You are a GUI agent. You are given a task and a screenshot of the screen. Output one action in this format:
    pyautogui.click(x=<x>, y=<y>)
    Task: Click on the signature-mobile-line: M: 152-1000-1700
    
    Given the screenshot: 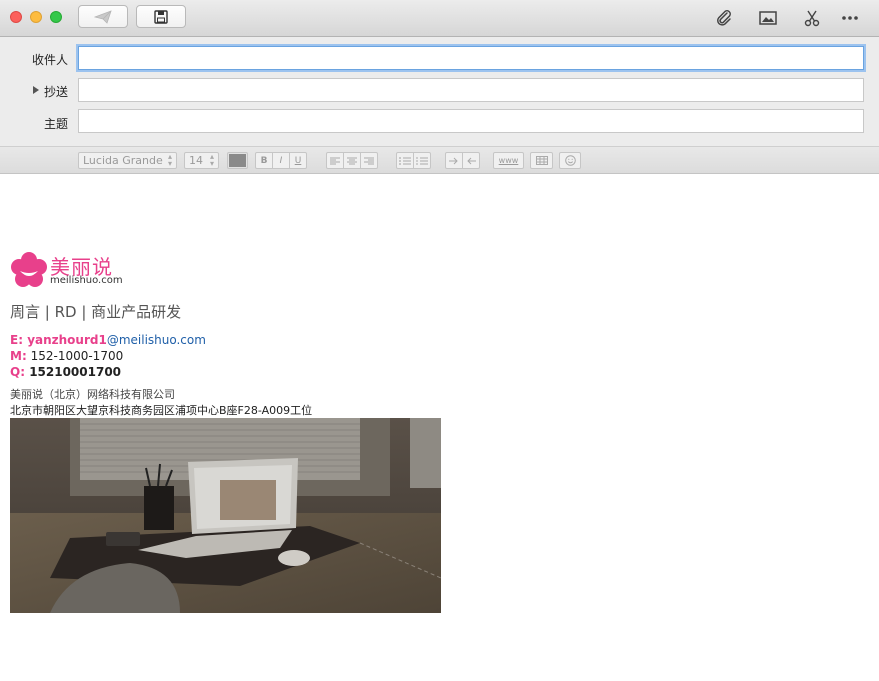 What is the action you would take?
    pyautogui.click(x=66, y=356)
    